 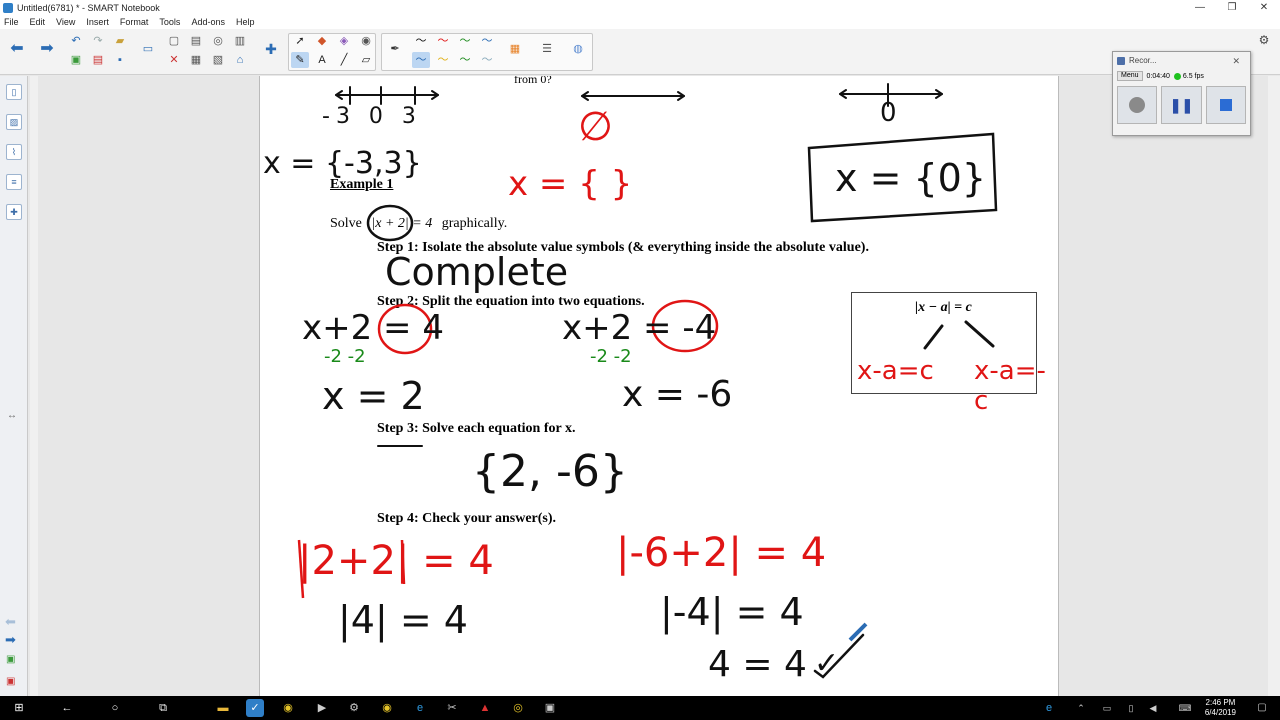 What do you see at coordinates (240, 60) in the screenshot?
I see `home-icon: ⌂` at bounding box center [240, 60].